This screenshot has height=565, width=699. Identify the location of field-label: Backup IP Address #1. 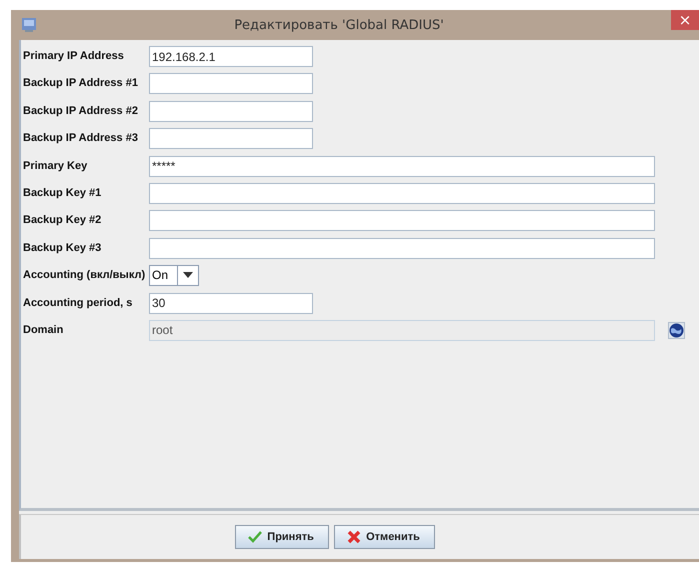
(81, 83).